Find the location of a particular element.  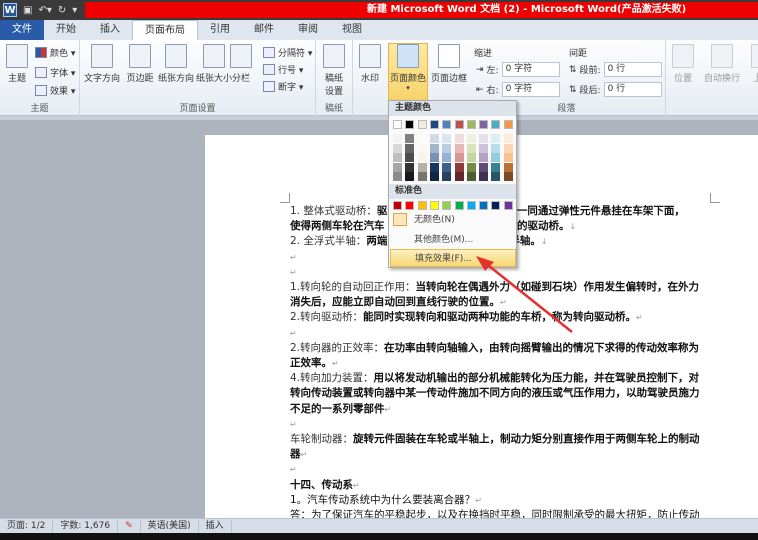

word-count: 字数: 1,676 is located at coordinates (86, 526).